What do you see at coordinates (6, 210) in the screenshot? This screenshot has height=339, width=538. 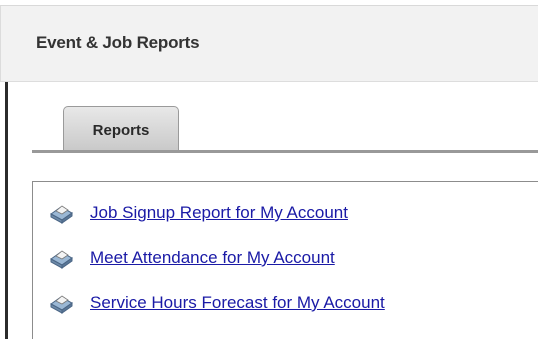 I see `left-border` at bounding box center [6, 210].